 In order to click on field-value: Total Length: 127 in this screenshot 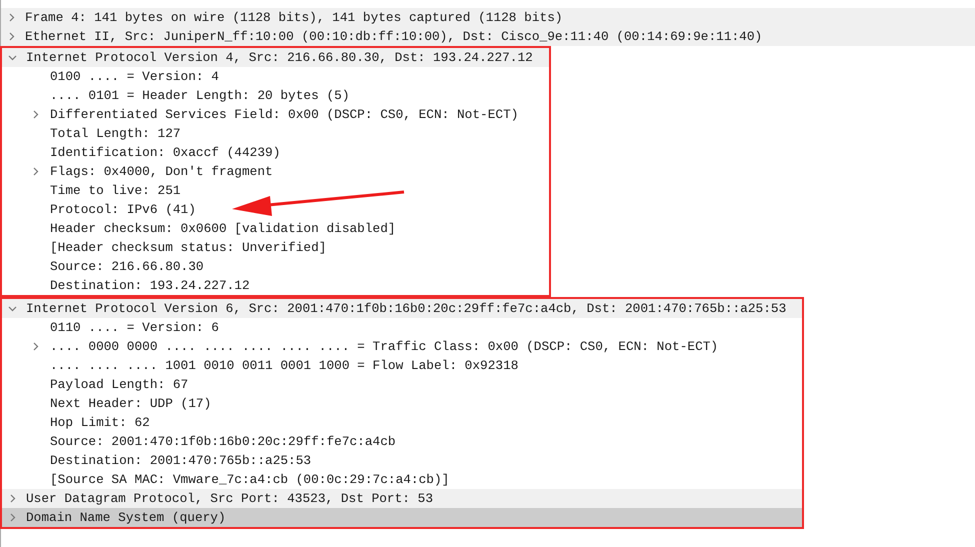, I will do `click(116, 134)`.